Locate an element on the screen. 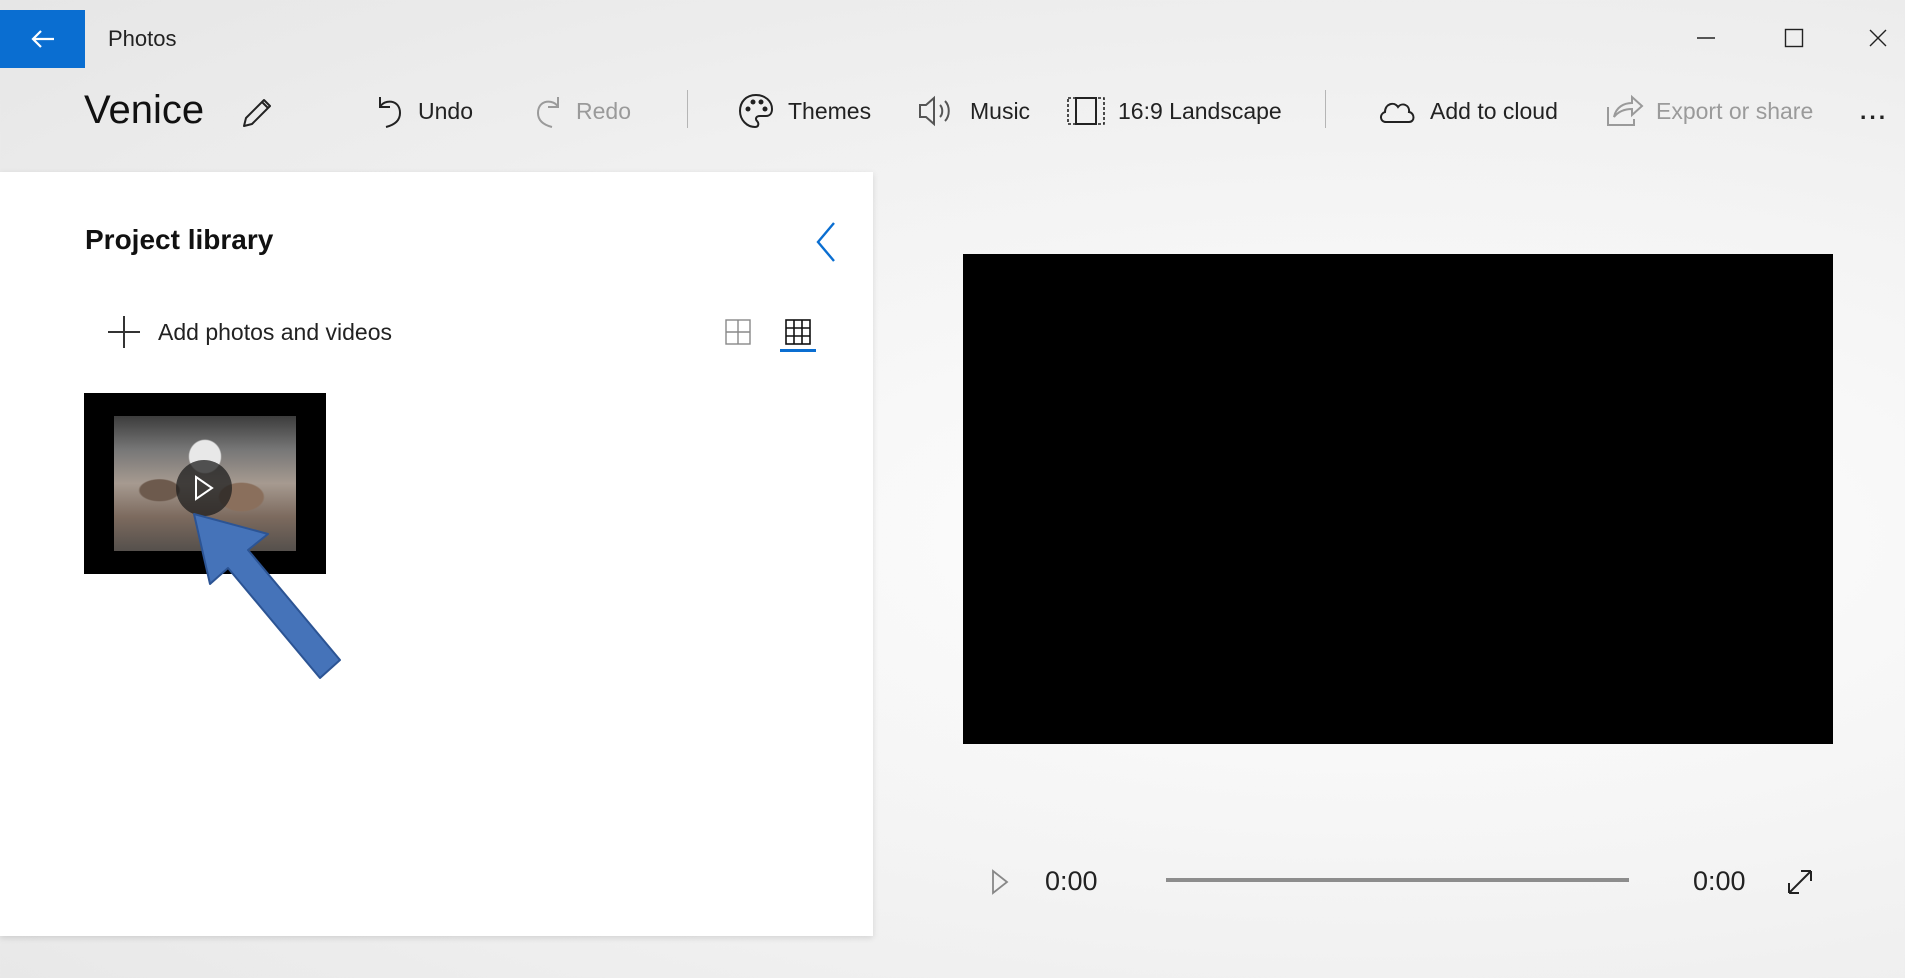 This screenshot has height=978, width=1905. chevron-left-icon is located at coordinates (825, 242).